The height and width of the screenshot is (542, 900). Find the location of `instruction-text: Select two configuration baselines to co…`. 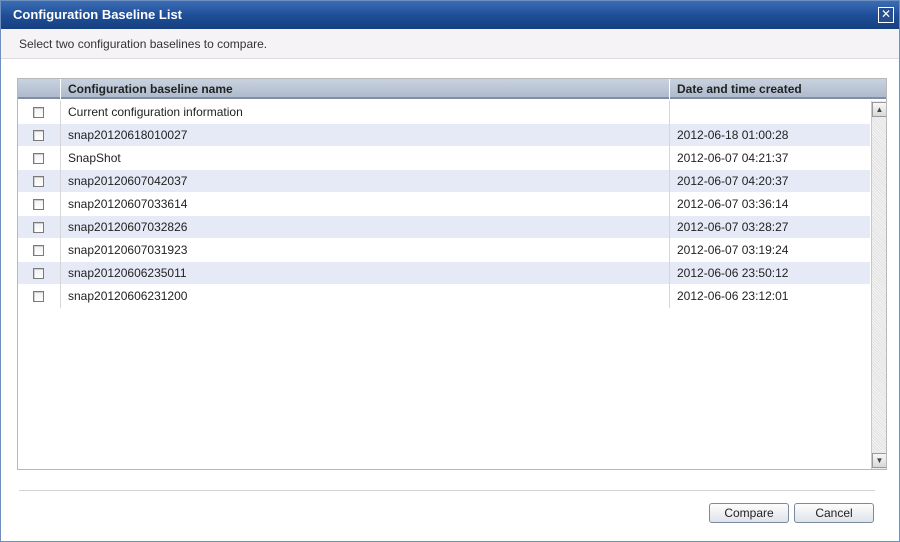

instruction-text: Select two configuration baselines to co… is located at coordinates (450, 44).